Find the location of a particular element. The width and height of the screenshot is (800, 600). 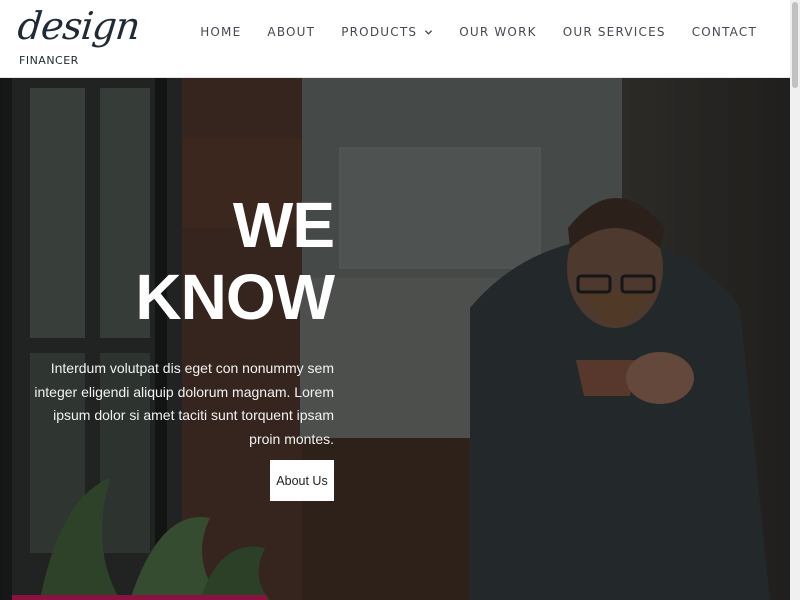

logo-subtitle: FINANCER is located at coordinates (49, 60).